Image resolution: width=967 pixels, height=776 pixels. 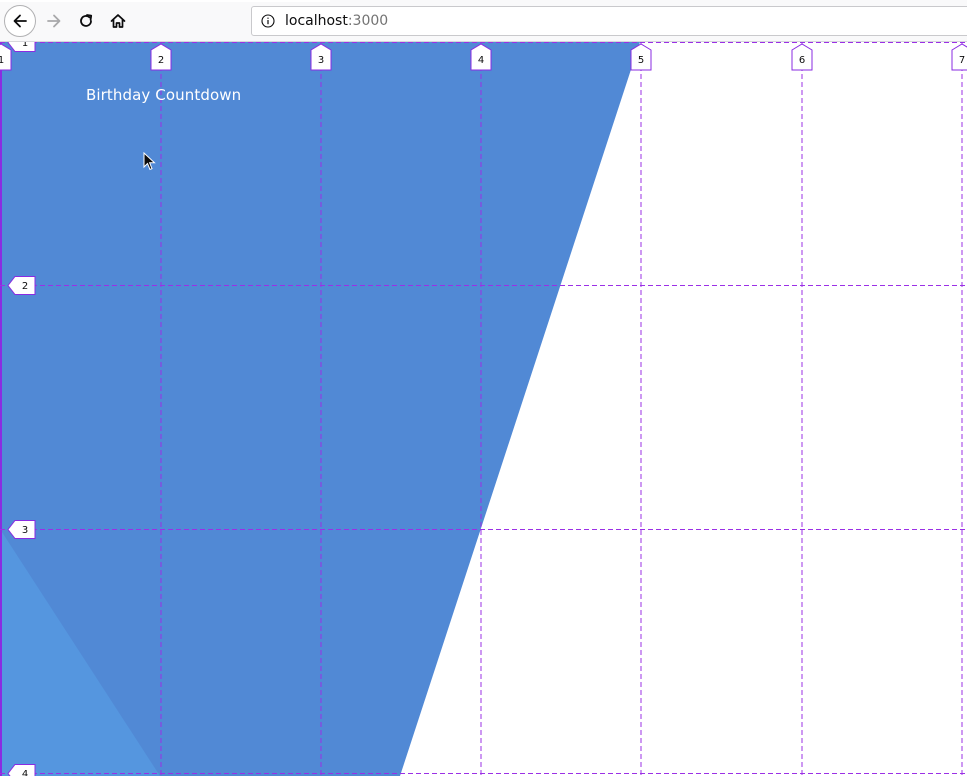 I want to click on url-port: :3000, so click(x=368, y=21).